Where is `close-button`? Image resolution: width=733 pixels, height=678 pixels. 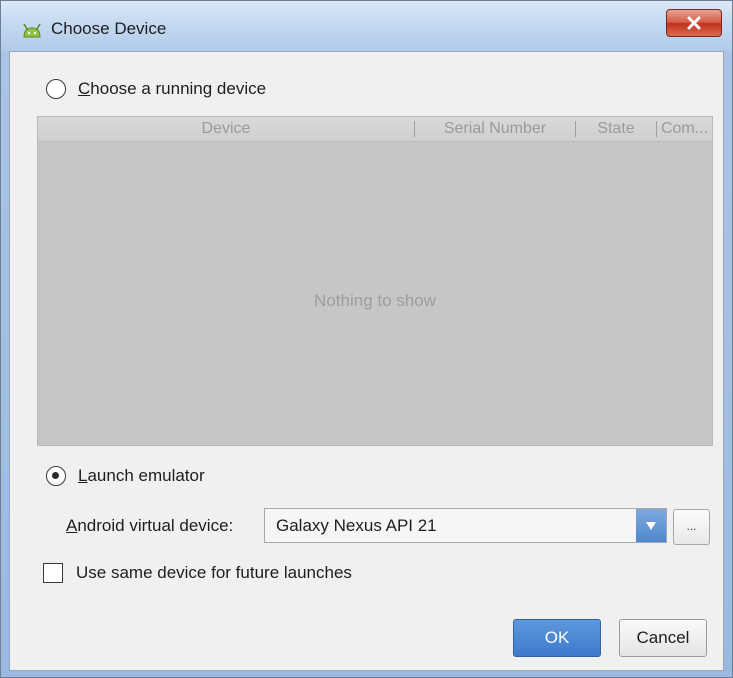
close-button is located at coordinates (694, 23).